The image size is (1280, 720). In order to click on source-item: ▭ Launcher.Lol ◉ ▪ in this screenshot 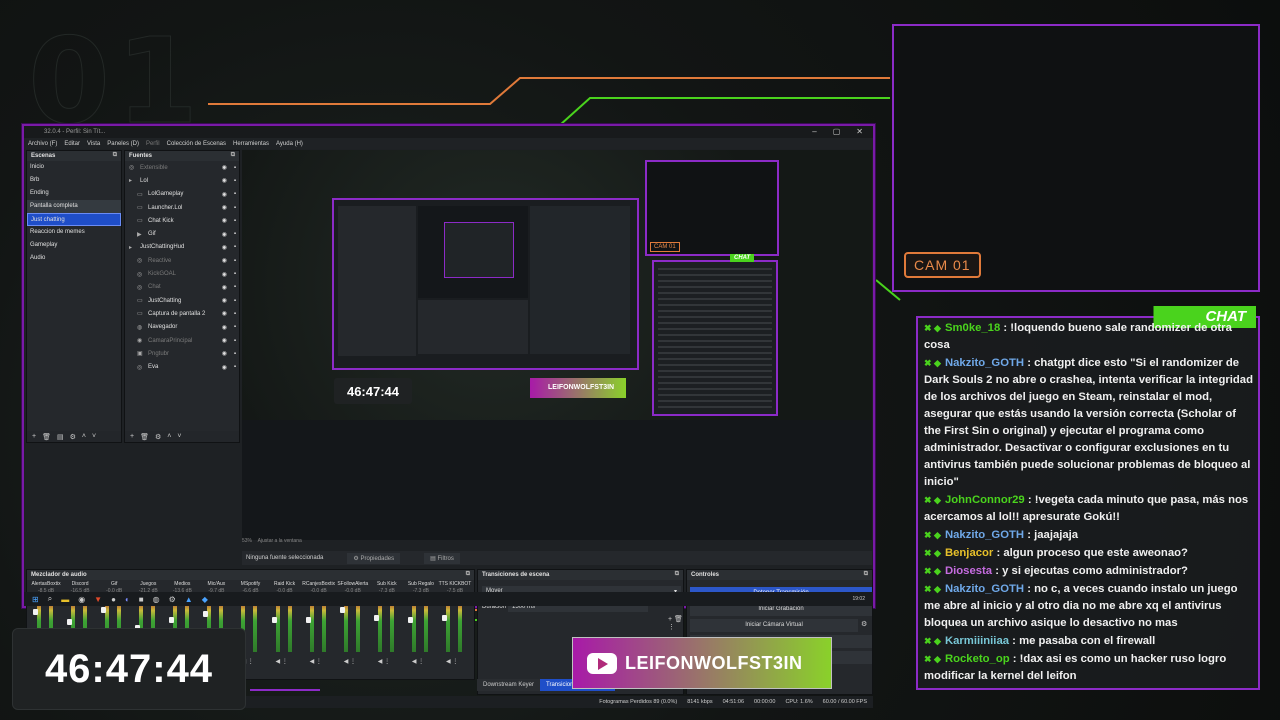, I will do `click(182, 207)`.